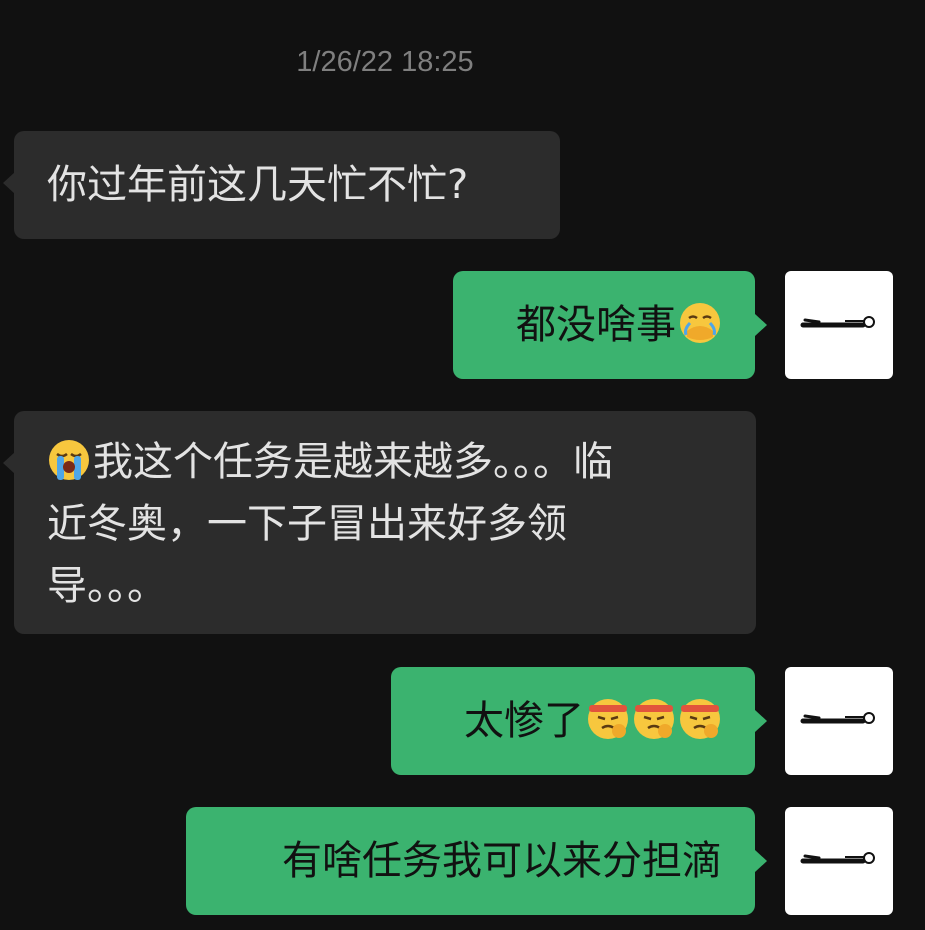 The image size is (925, 930). I want to click on message-text: 都没啥事, so click(596, 325).